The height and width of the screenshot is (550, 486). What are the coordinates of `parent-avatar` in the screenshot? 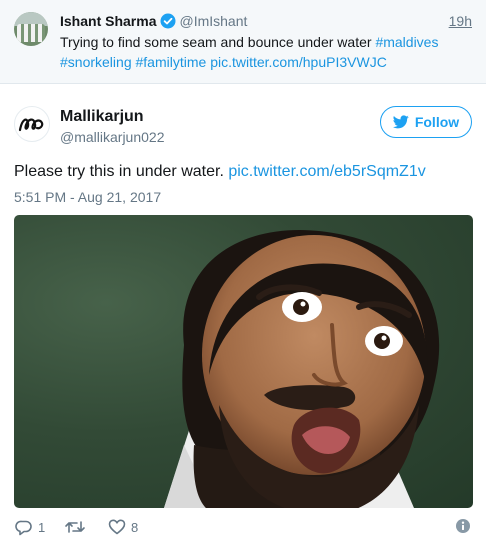 It's located at (31, 29).